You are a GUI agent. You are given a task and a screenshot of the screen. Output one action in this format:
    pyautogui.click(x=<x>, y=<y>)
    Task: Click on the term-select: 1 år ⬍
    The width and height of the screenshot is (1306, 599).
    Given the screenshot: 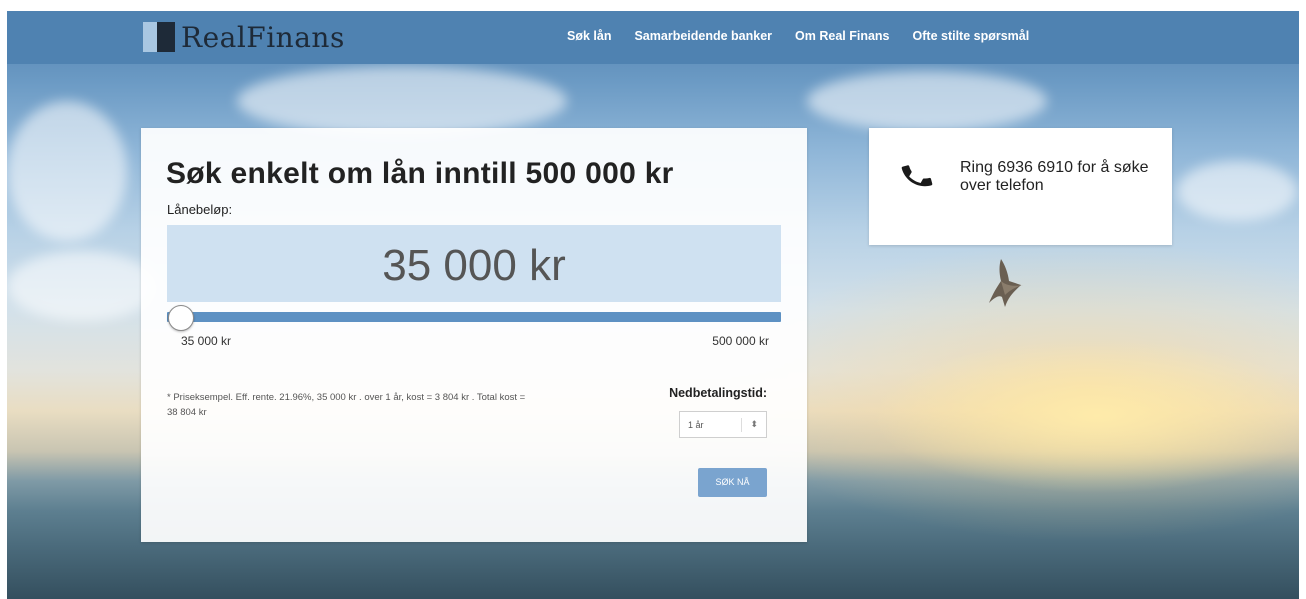 What is the action you would take?
    pyautogui.click(x=723, y=424)
    